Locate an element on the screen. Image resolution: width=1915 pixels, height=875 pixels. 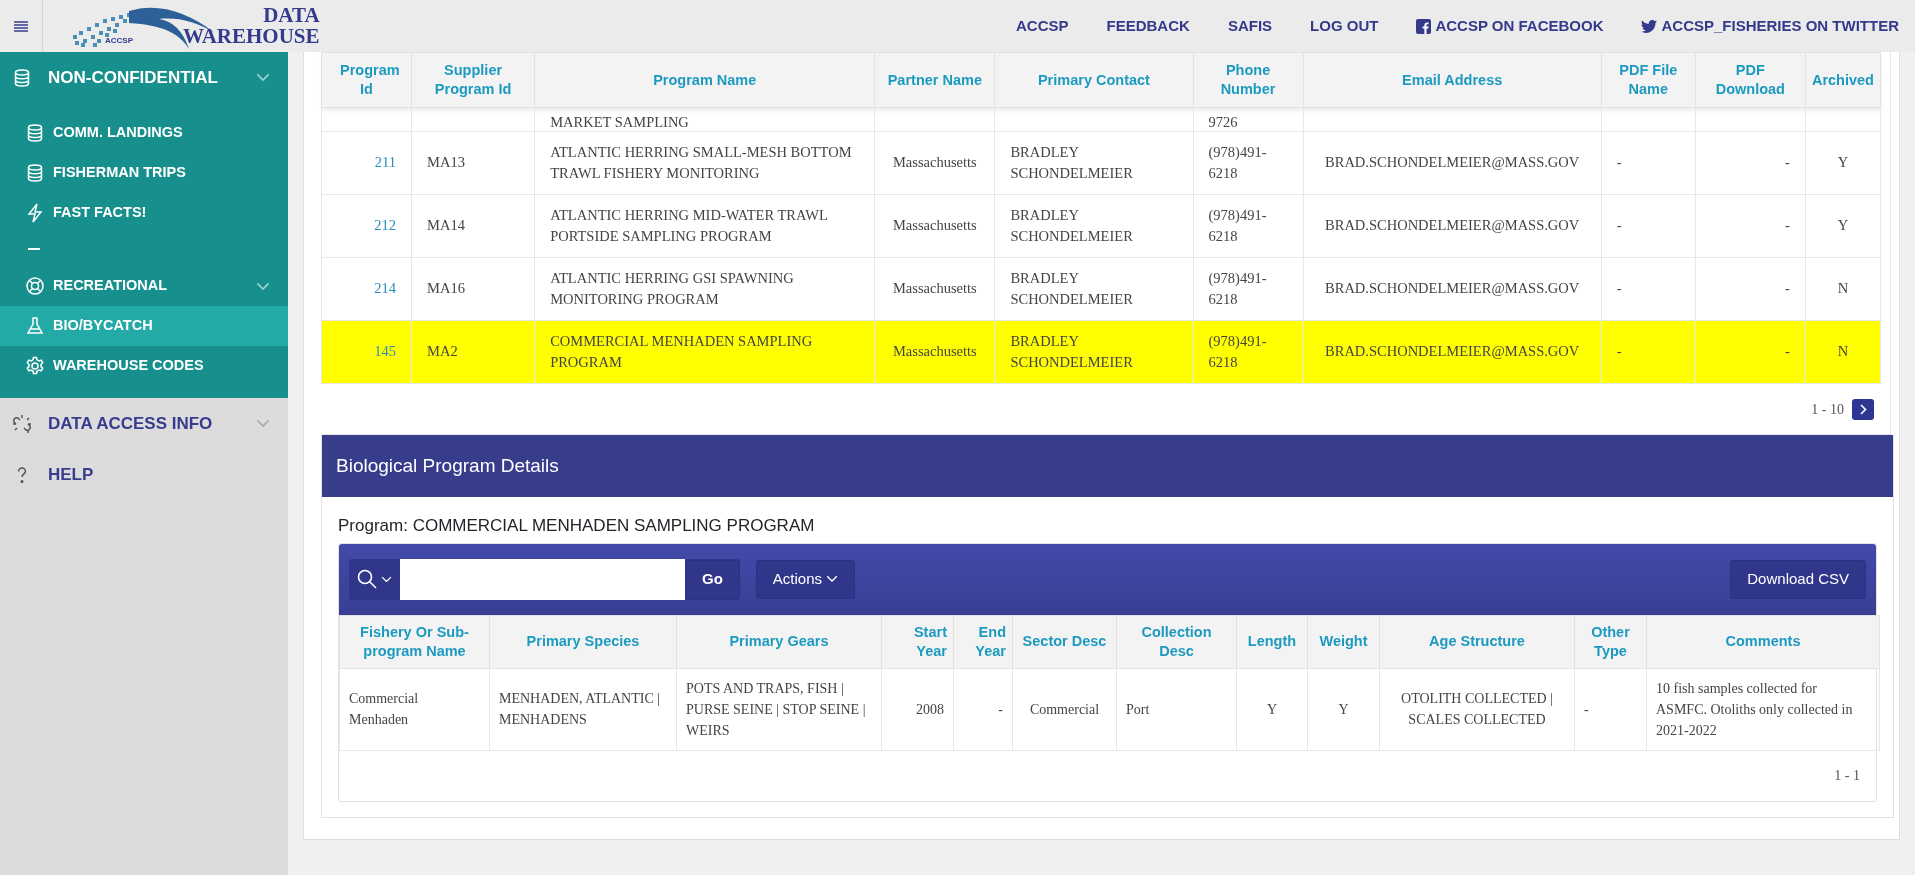
column-header: Archived is located at coordinates (1843, 80).